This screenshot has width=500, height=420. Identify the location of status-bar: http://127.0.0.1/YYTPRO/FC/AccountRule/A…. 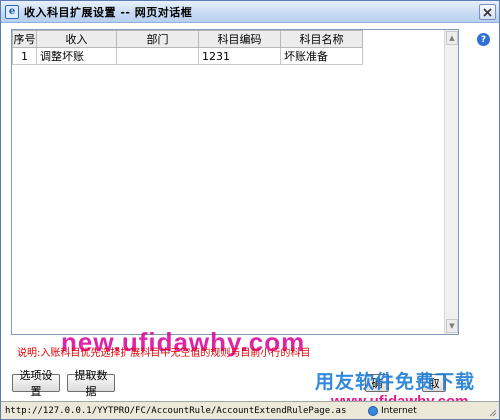
(250, 410).